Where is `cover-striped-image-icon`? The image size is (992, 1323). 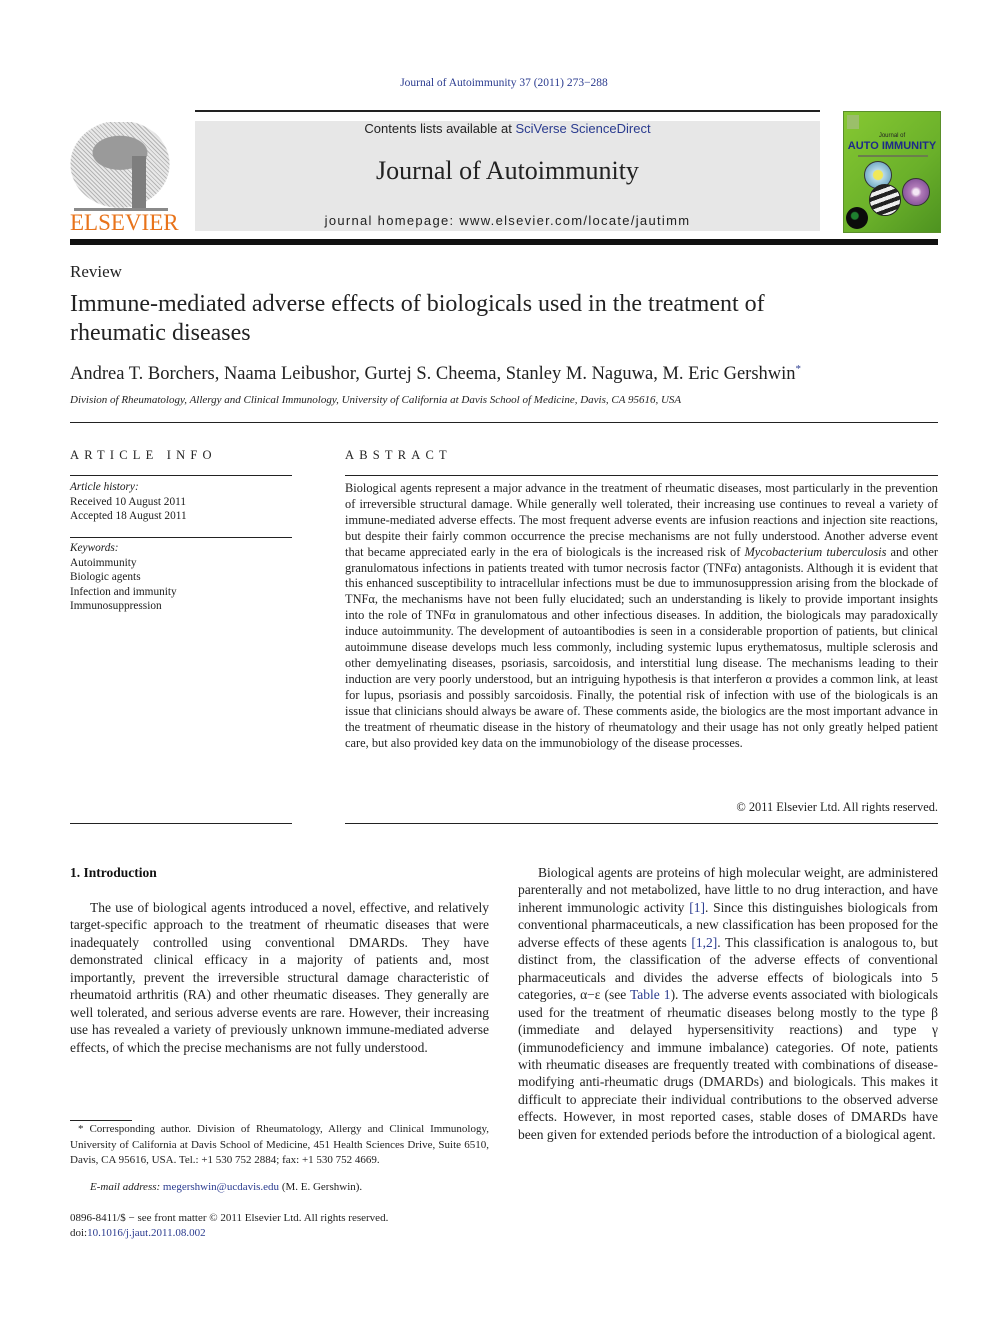
cover-striped-image-icon is located at coordinates (885, 200).